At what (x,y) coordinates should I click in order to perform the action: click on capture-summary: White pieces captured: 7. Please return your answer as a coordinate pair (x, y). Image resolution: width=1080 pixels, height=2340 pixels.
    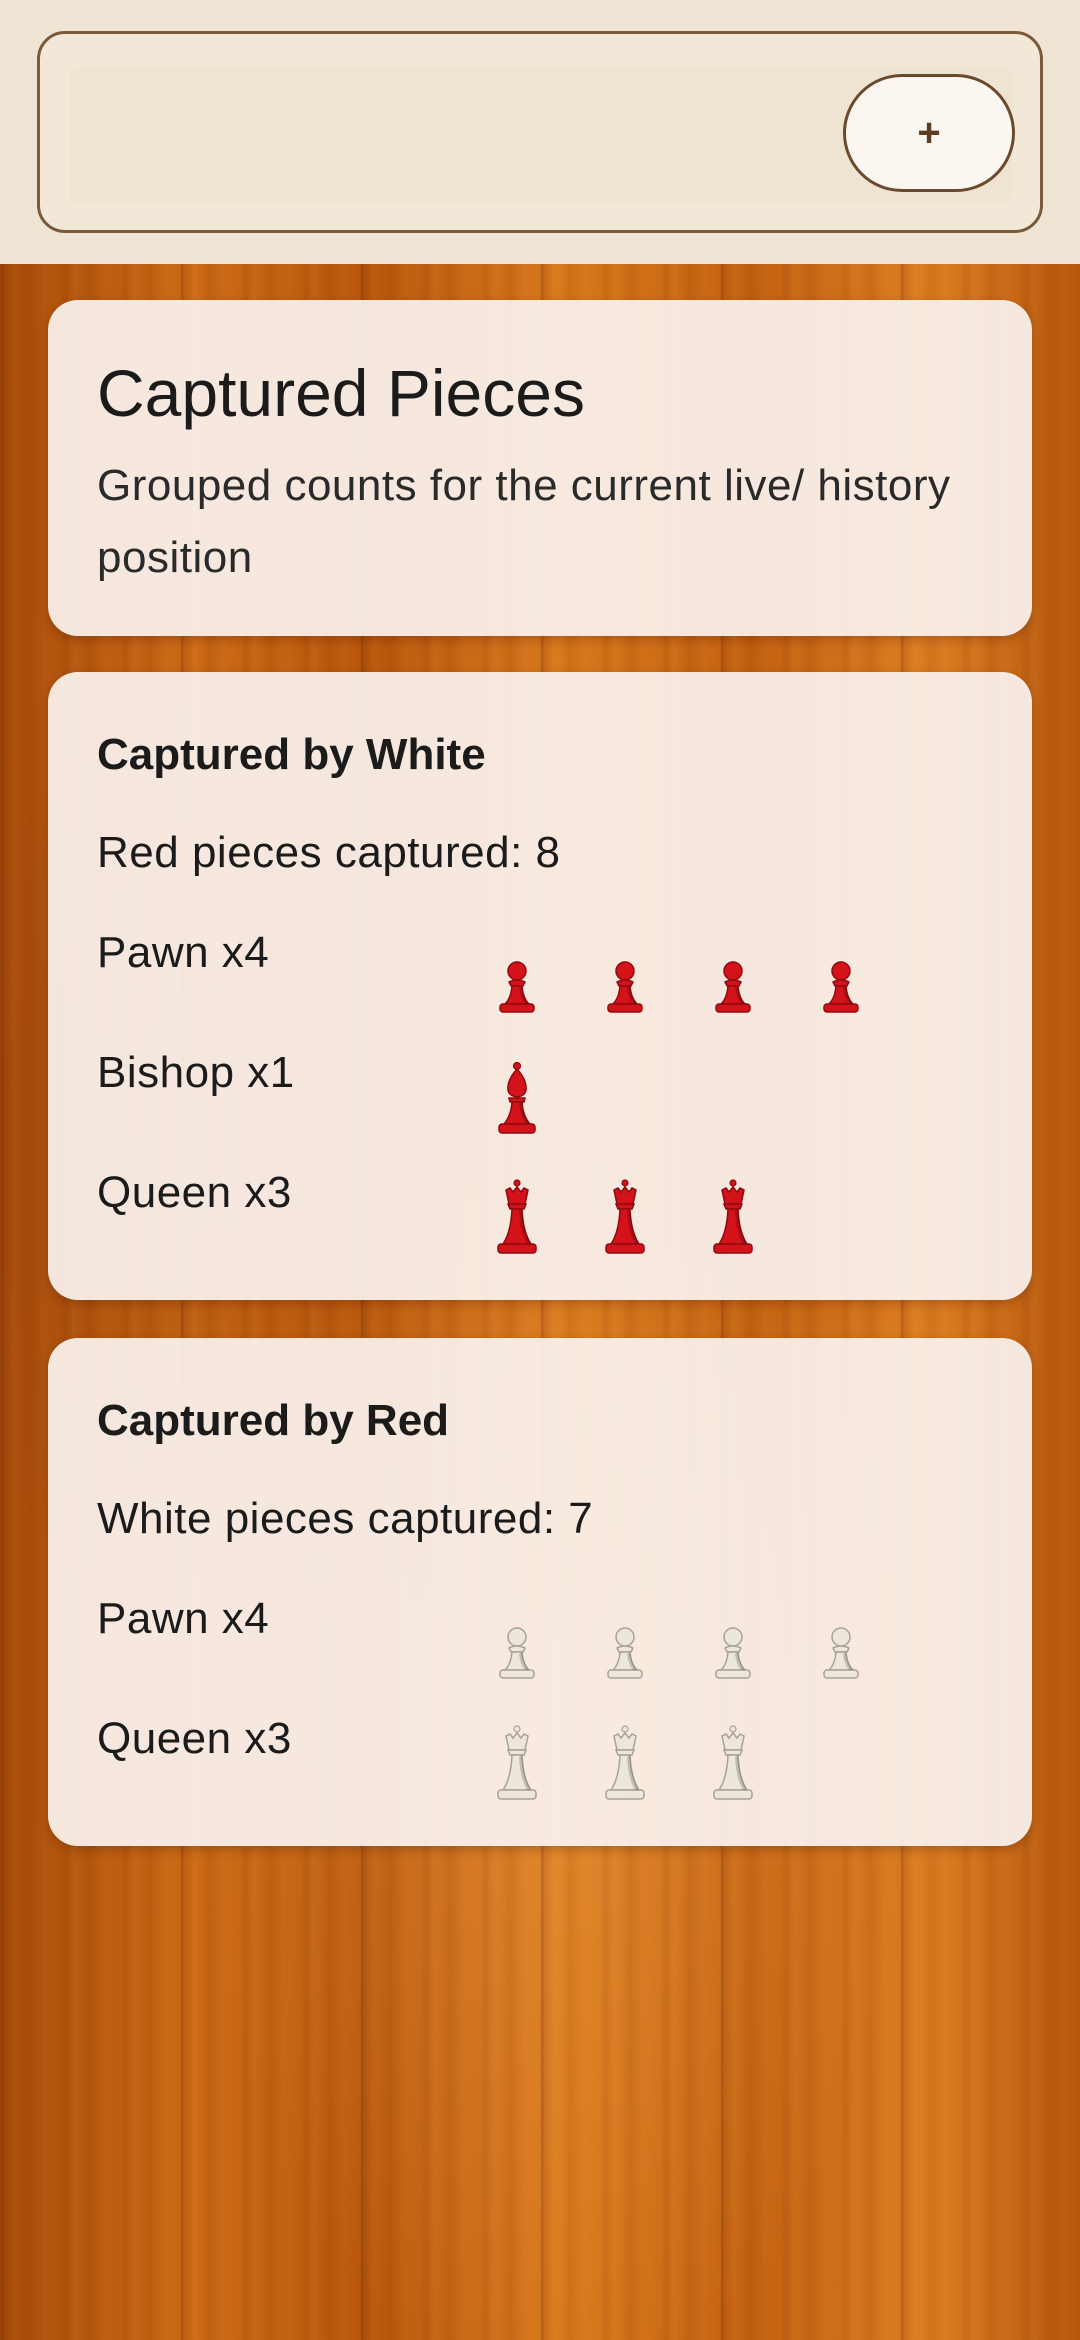
    Looking at the image, I should click on (345, 1518).